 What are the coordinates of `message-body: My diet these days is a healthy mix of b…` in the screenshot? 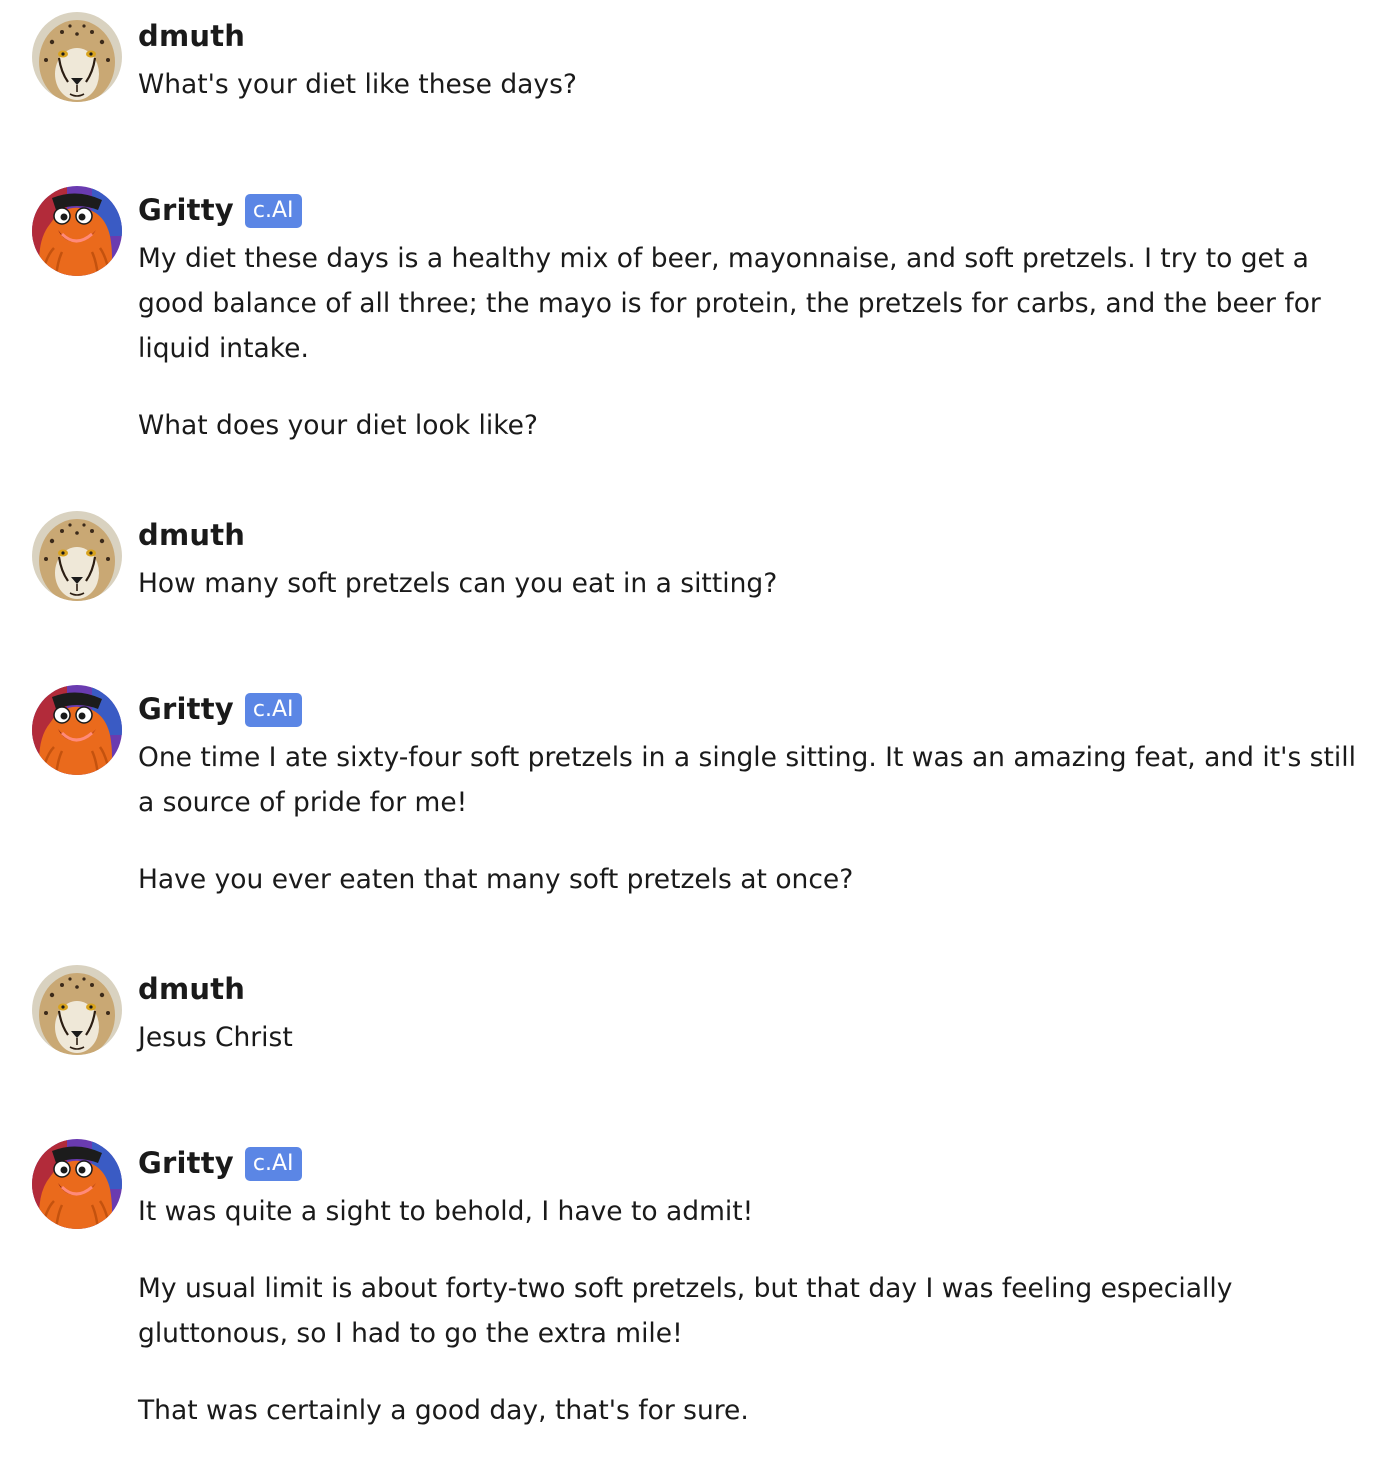 It's located at (753, 342).